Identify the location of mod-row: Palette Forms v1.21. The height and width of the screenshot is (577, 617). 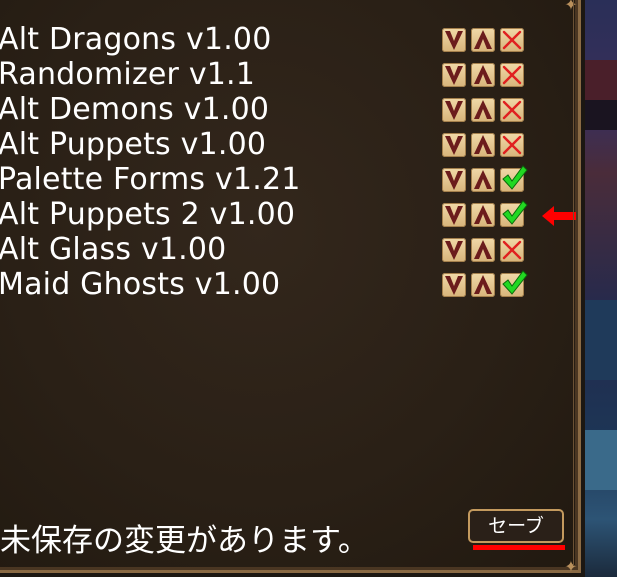
(280, 179).